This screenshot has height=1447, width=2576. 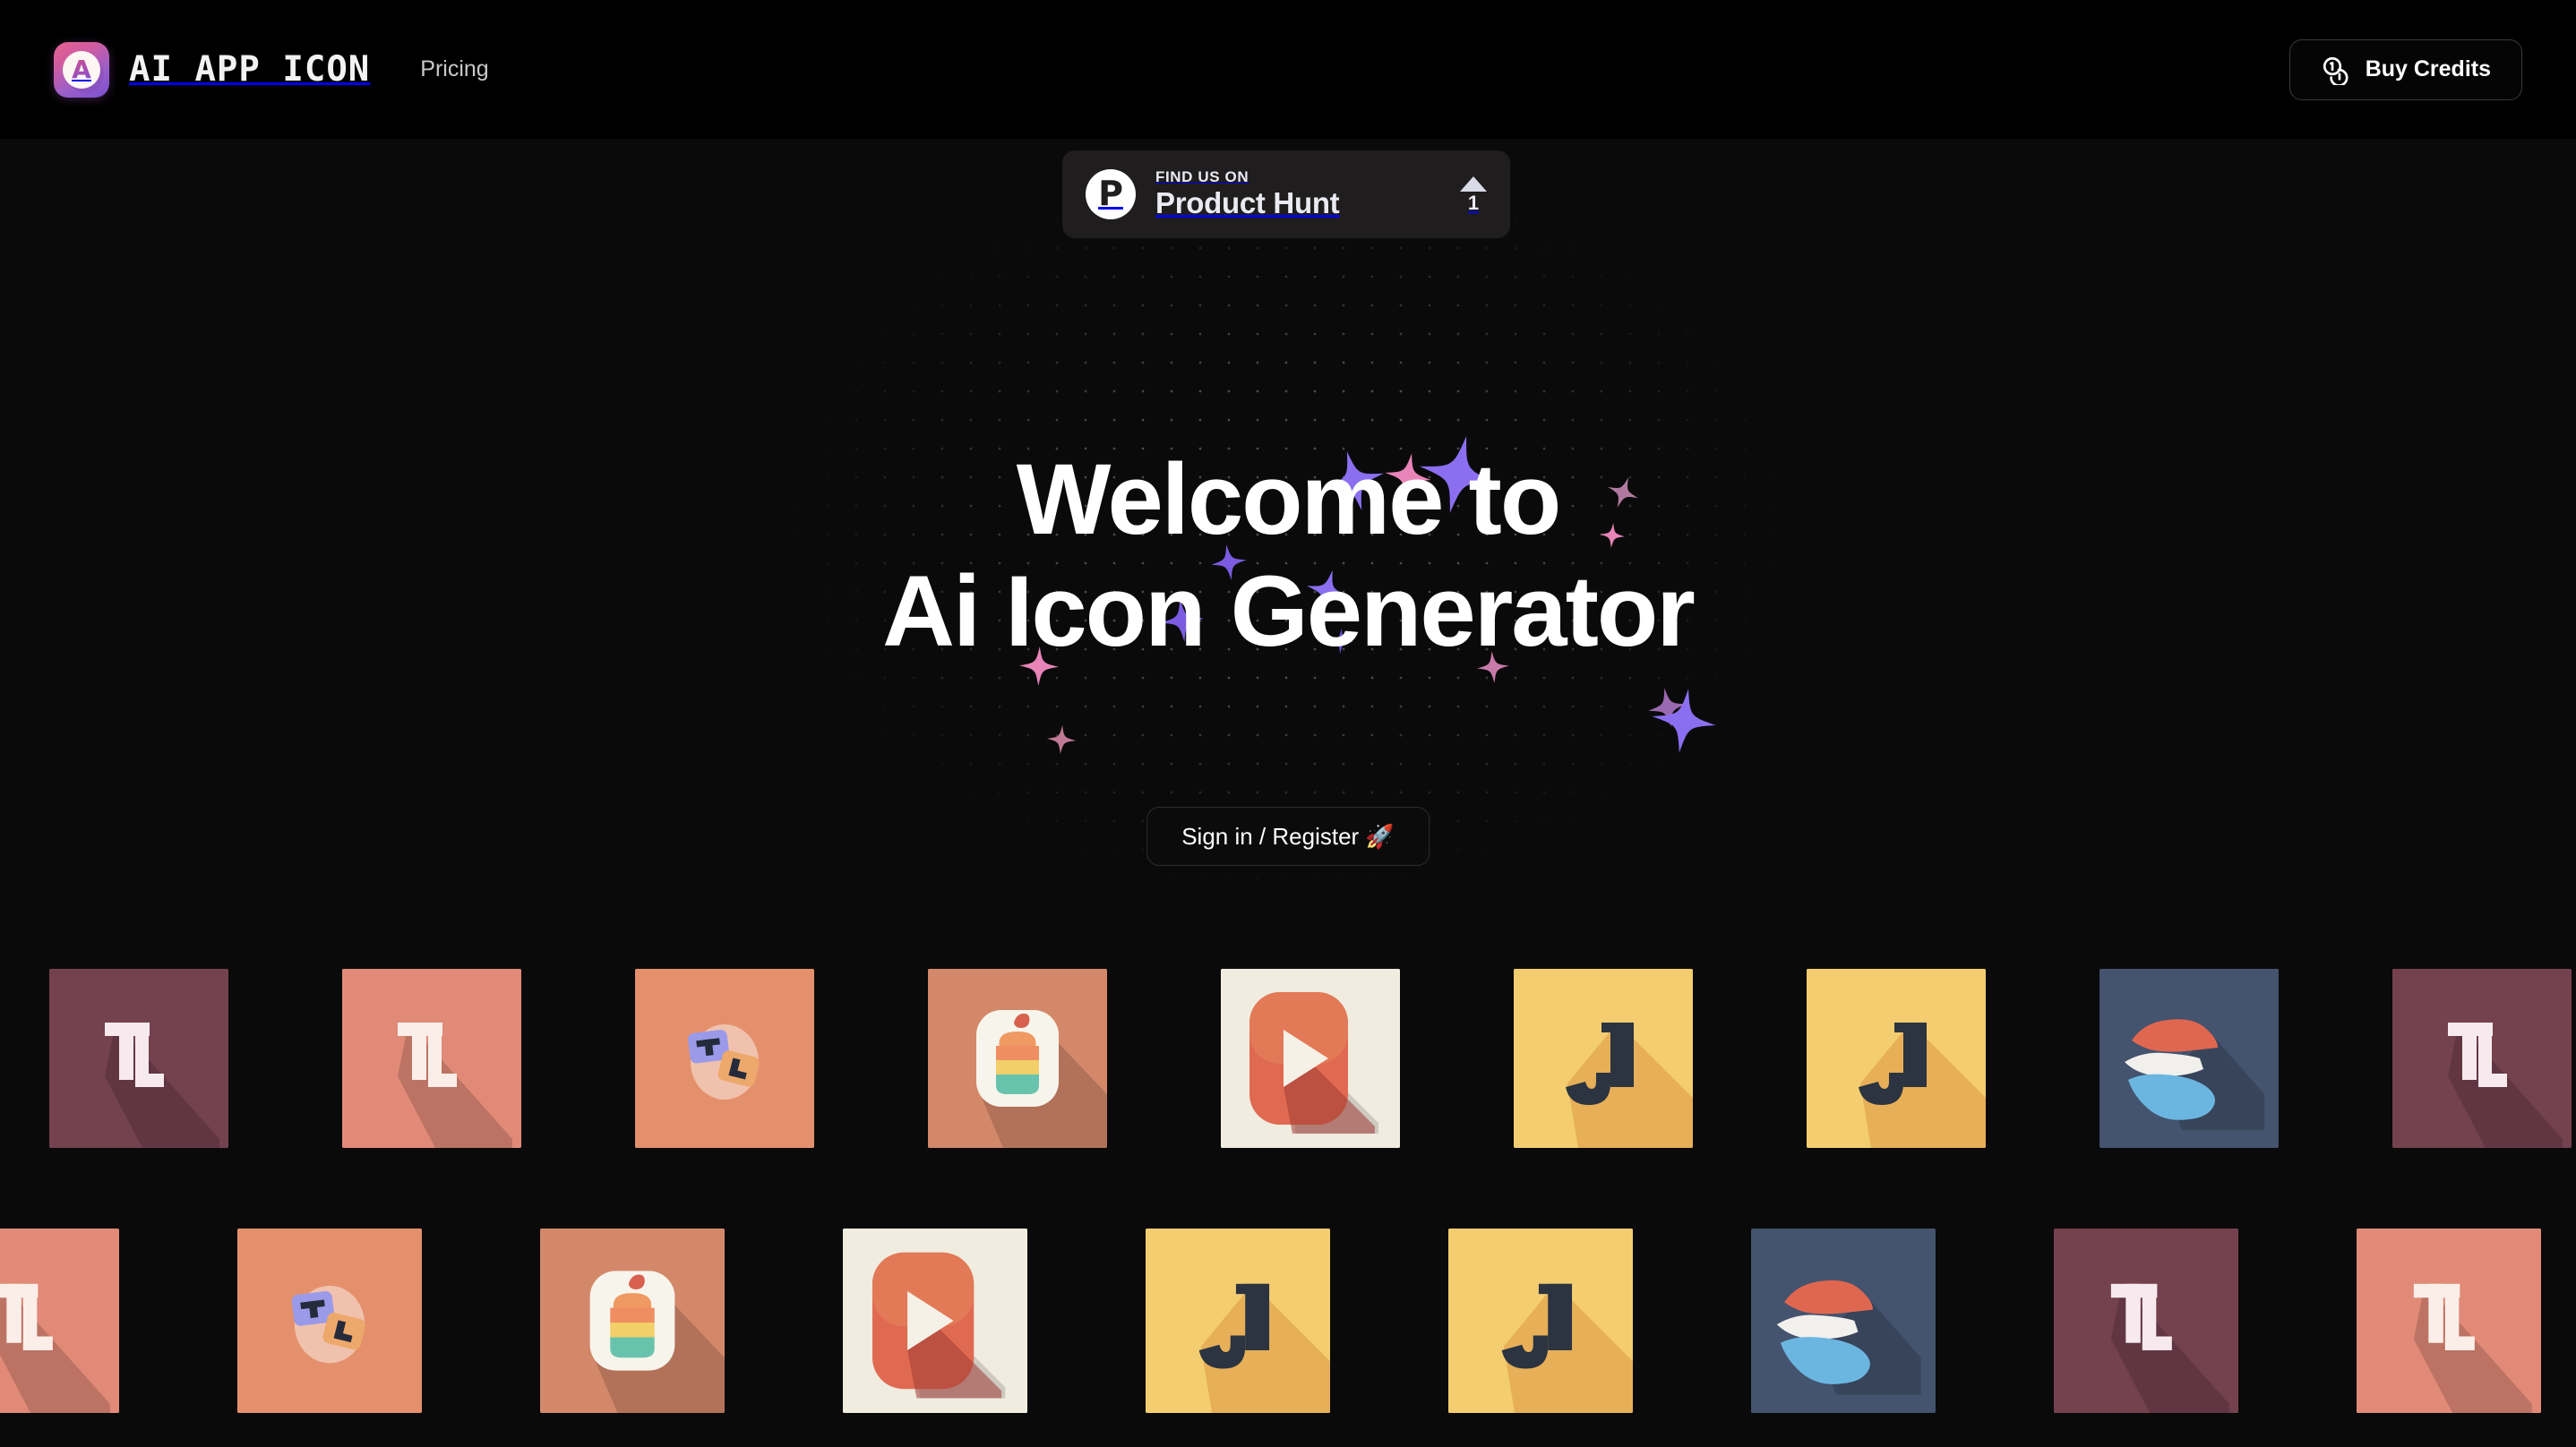 I want to click on icon-card-tl-maroon-b, so click(x=2146, y=1321).